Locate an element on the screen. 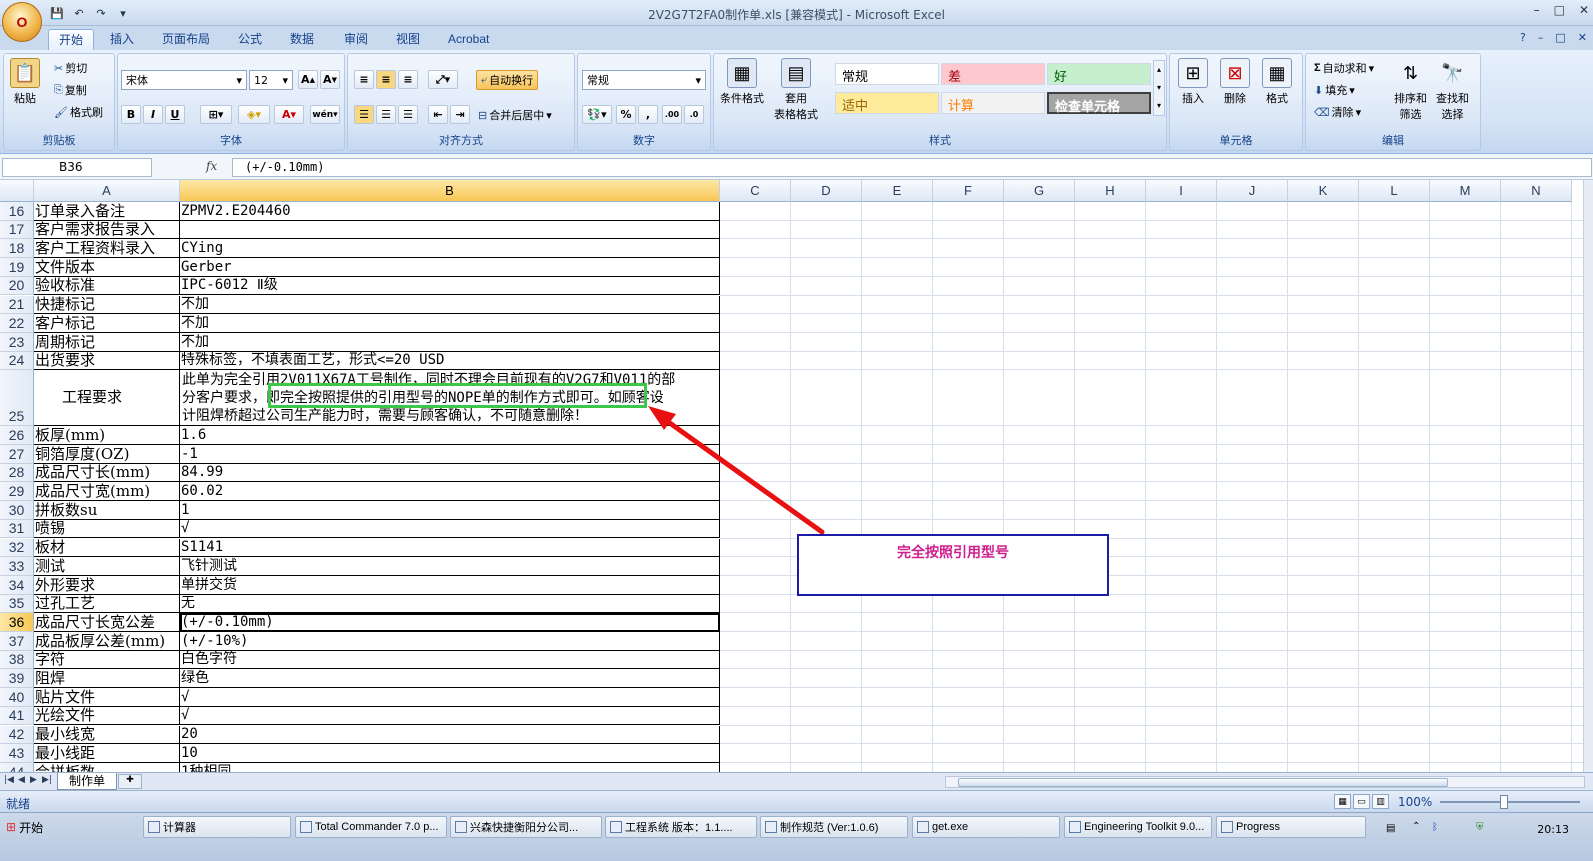 Image resolution: width=1593 pixels, height=861 pixels. tab-acrobat: Acrobat is located at coordinates (468, 39).